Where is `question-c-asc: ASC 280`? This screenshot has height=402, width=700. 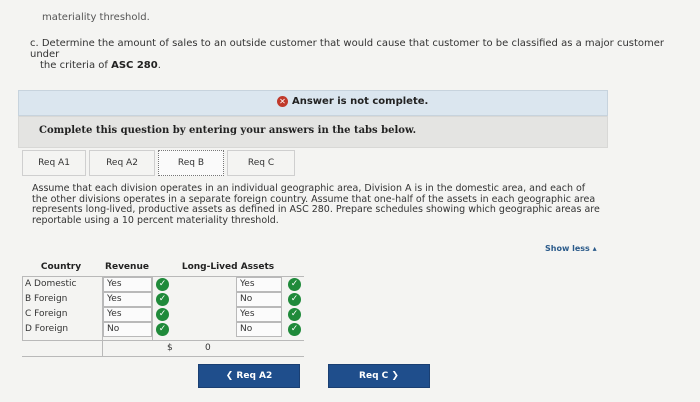 question-c-asc: ASC 280 is located at coordinates (134, 65).